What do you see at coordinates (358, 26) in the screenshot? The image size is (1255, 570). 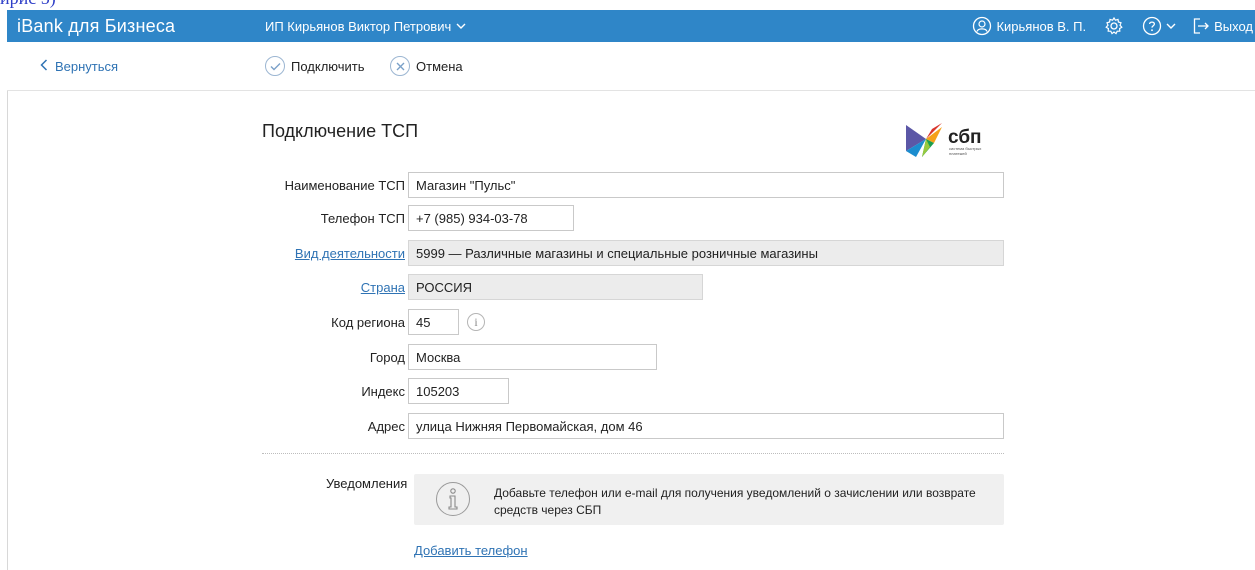 I see `organization-name: ИП Кирьянов Виктор Петрович` at bounding box center [358, 26].